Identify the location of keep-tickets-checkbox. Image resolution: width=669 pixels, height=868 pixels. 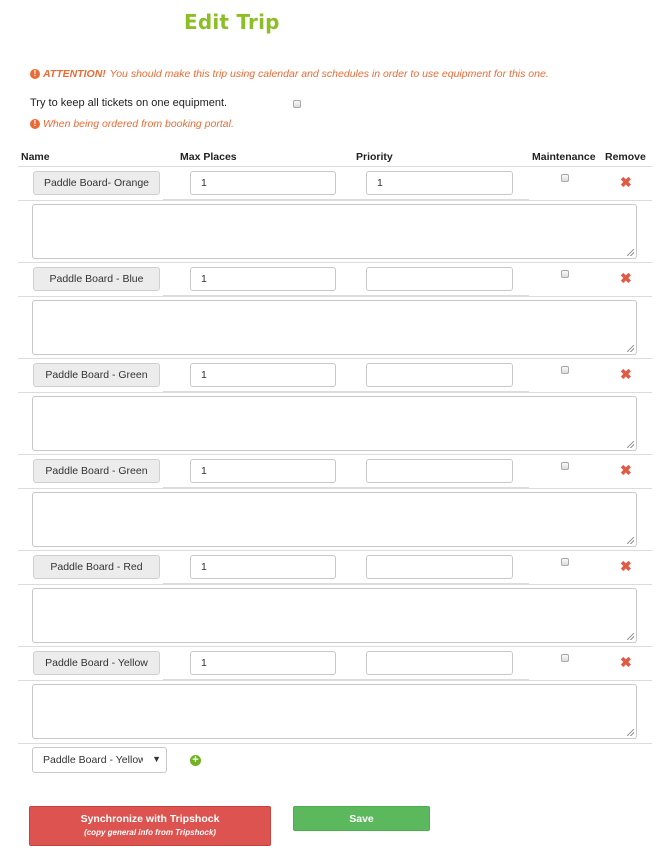
(297, 104).